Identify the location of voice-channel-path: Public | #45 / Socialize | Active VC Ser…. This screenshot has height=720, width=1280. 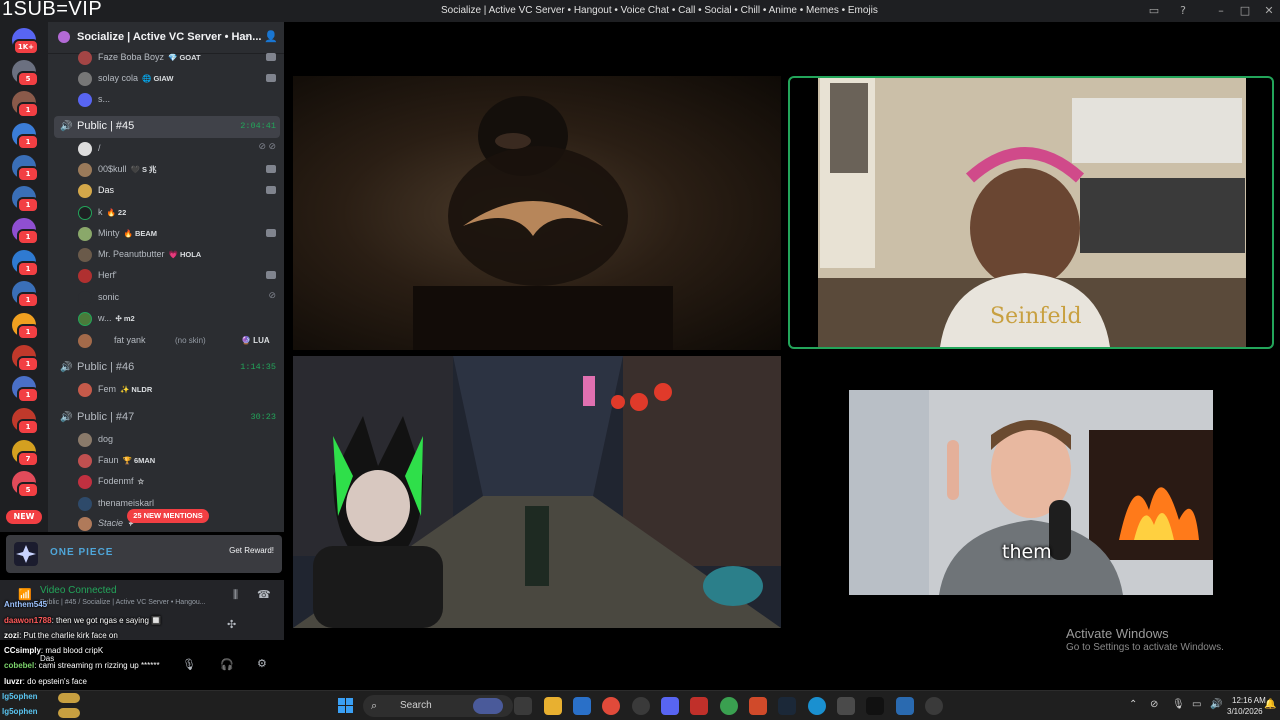
(123, 602).